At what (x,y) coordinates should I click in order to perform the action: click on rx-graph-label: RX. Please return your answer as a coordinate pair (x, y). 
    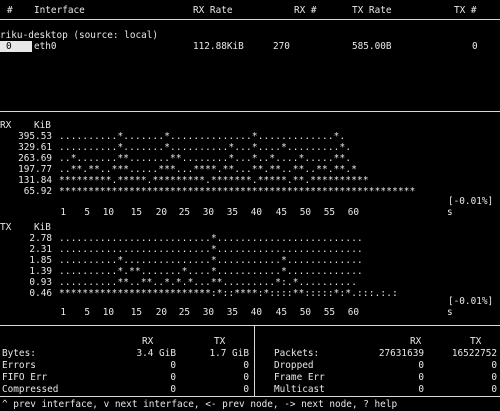
    Looking at the image, I should click on (6, 125).